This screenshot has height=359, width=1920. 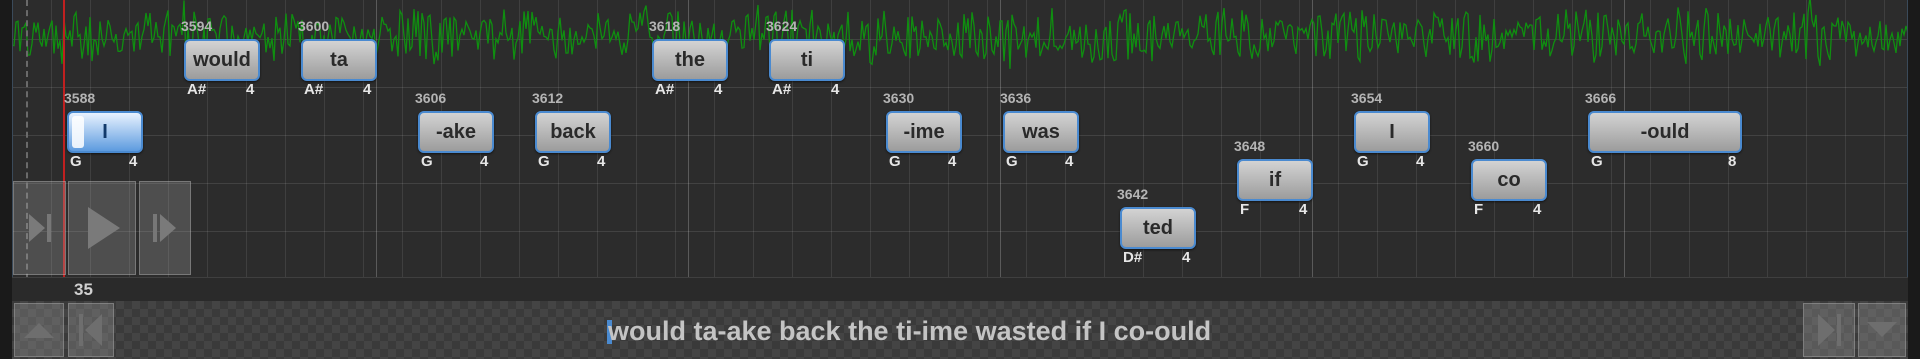 I want to click on scroll-up-button, so click(x=39, y=330).